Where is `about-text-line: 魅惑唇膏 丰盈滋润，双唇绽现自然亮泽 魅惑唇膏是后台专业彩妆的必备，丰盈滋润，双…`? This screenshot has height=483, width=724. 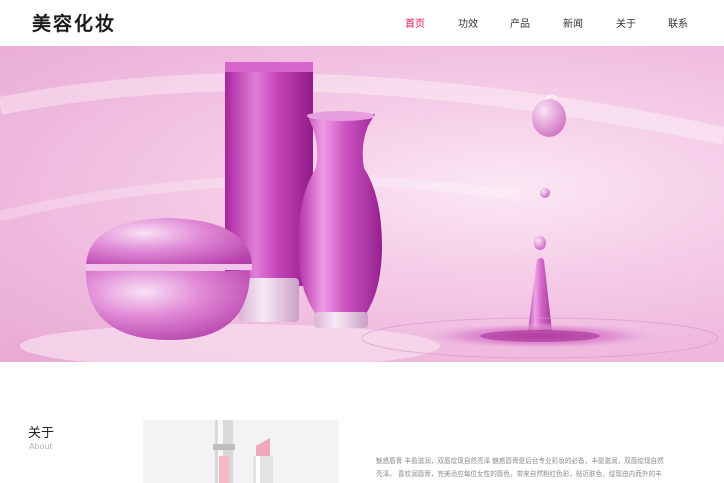
about-text-line: 魅惑唇膏 丰盈滋润，双唇绽现自然亮泽 魅惑唇膏是后台专业彩妆的必备，丰盈滋润，双… is located at coordinates (520, 461).